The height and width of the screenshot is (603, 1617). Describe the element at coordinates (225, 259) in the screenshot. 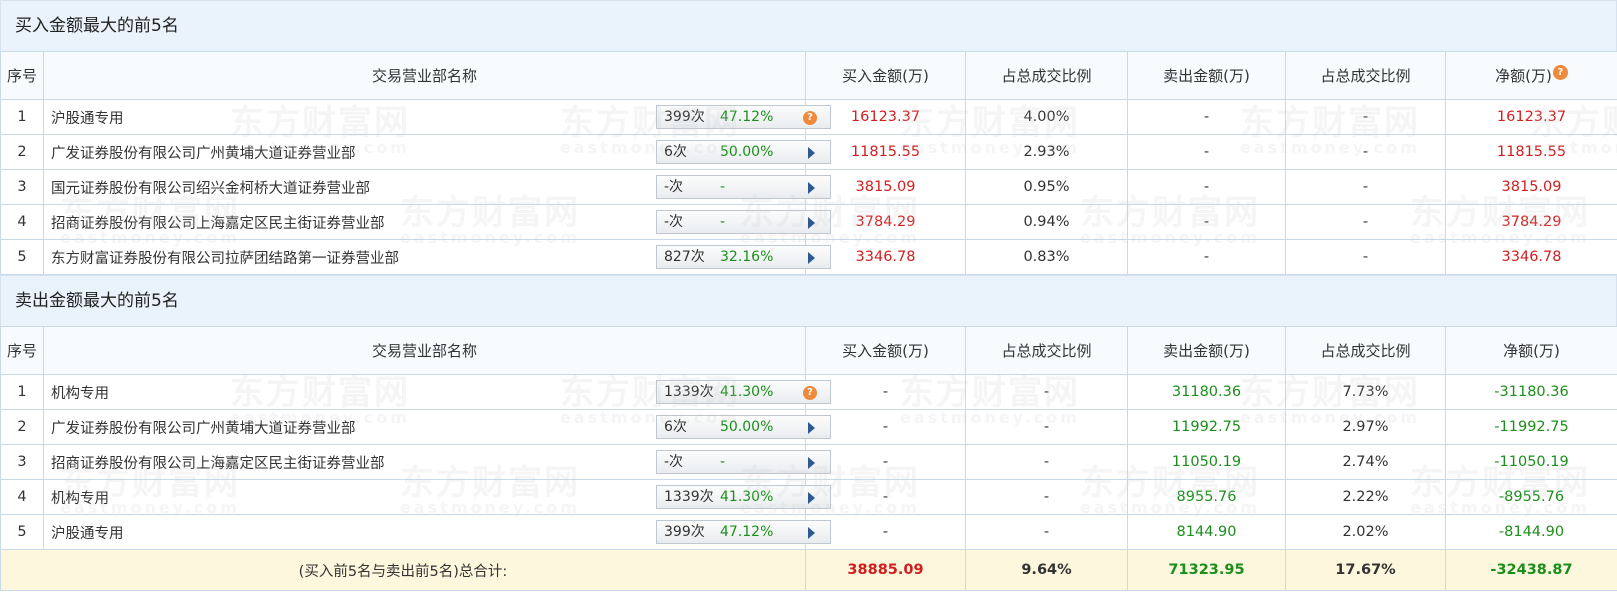

I see `broker-name-link: 东方财富证券股份有限公司拉萨团结路第一证券营业部` at that location.